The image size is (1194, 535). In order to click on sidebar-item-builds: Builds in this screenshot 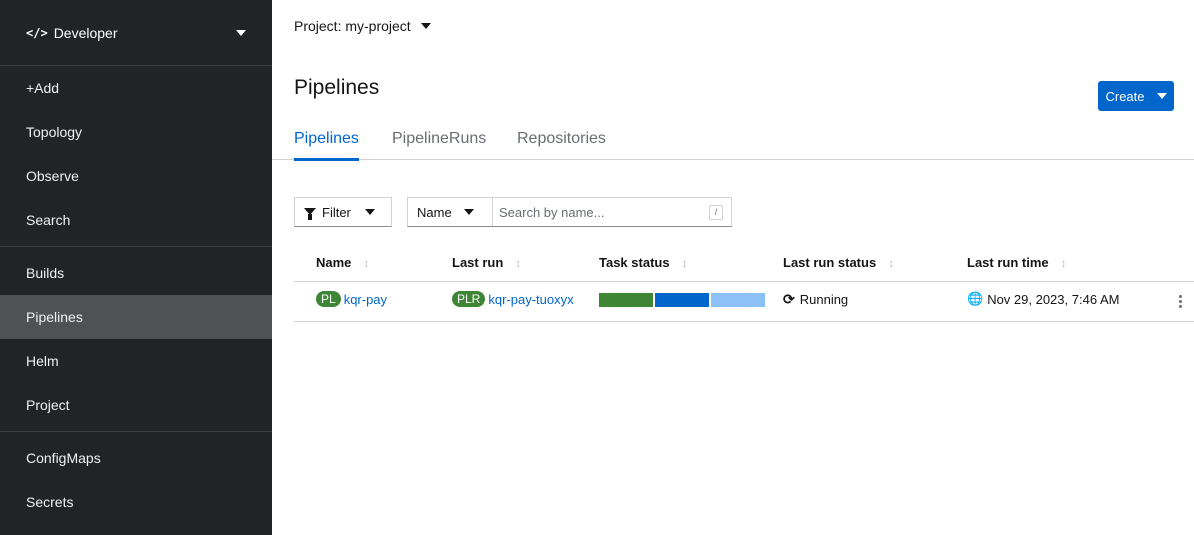, I will do `click(136, 273)`.